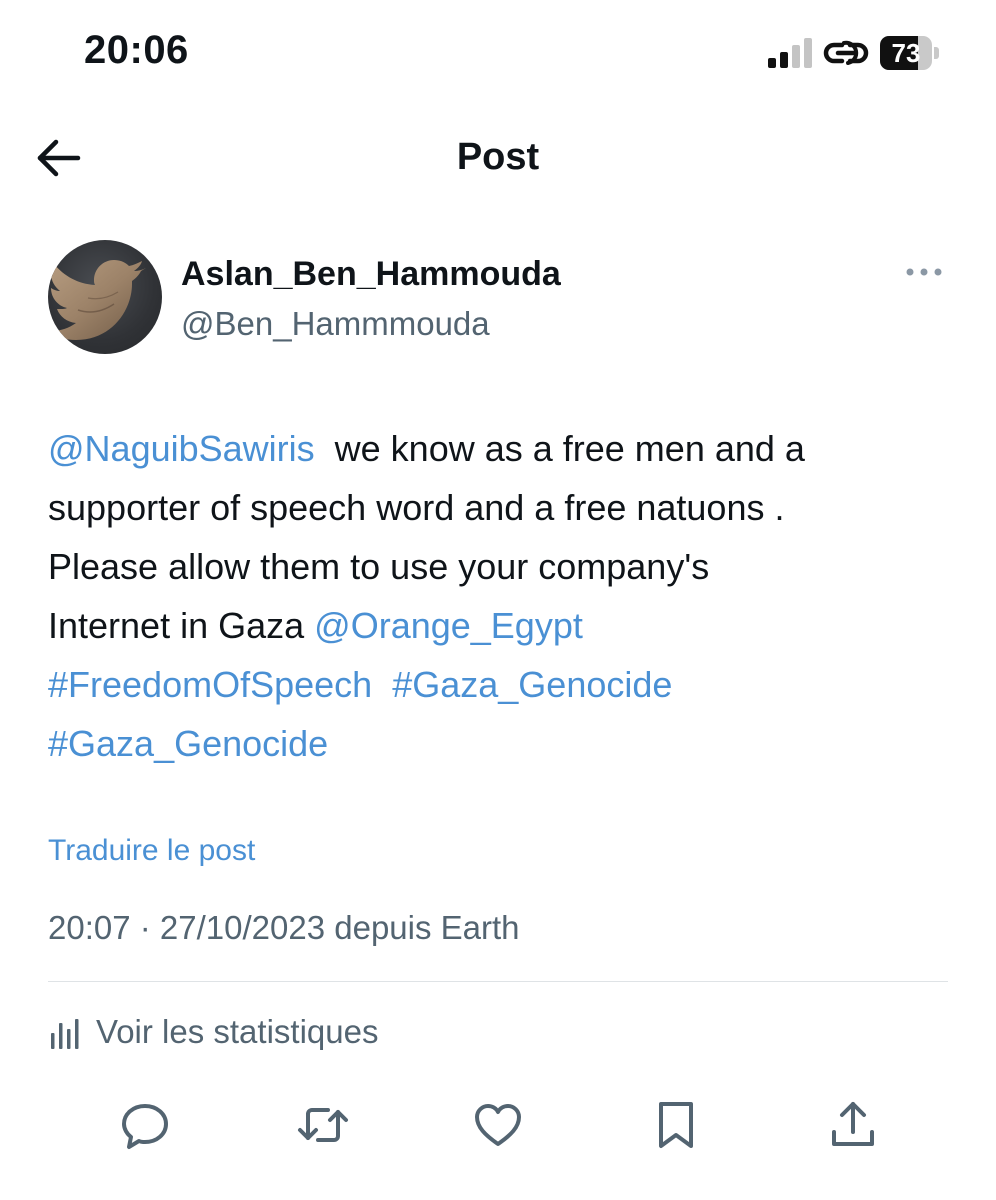  I want to click on share-button, so click(853, 1125).